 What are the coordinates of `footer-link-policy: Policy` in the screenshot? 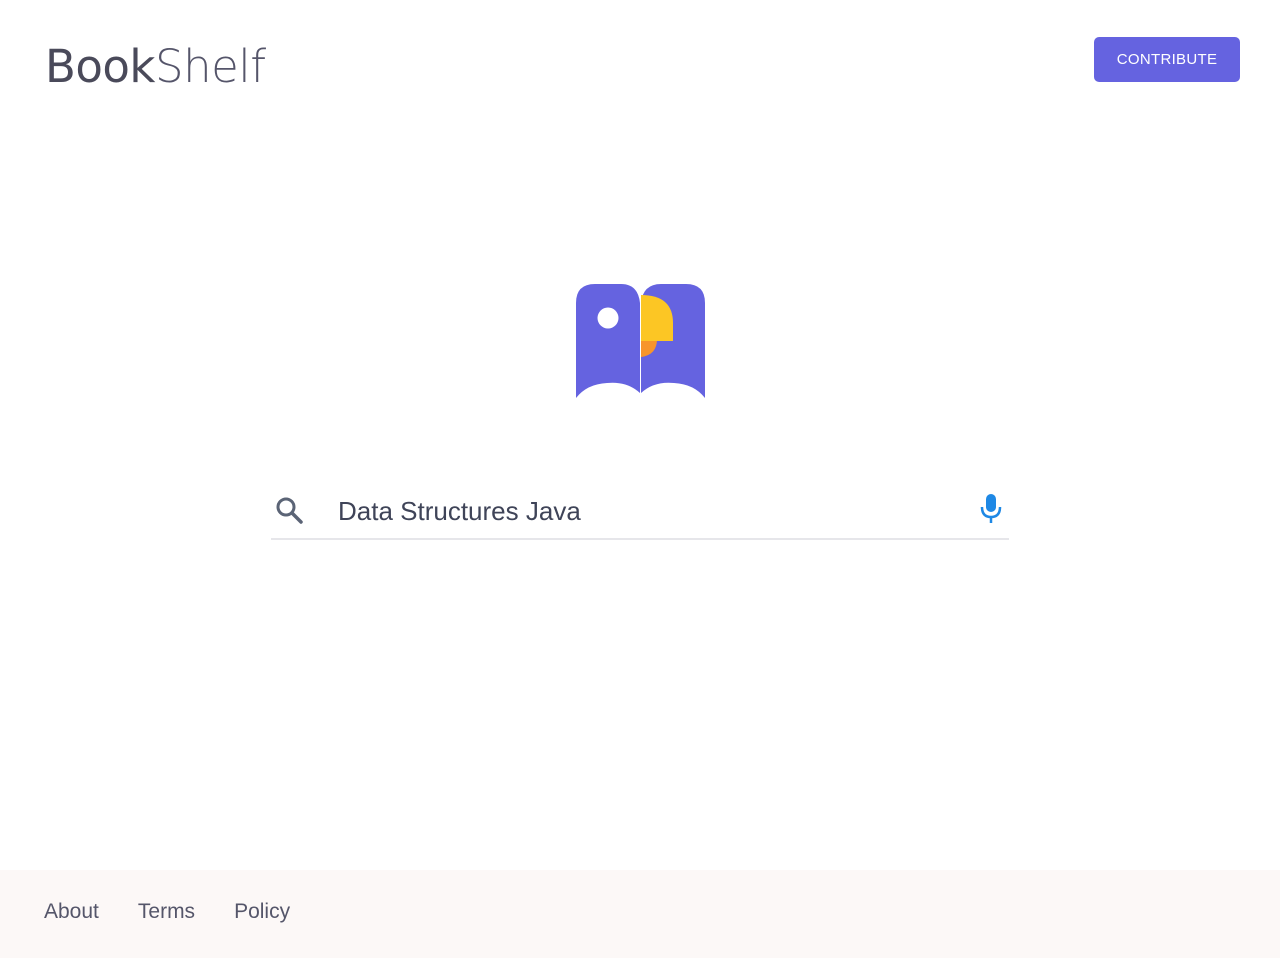 It's located at (262, 912).